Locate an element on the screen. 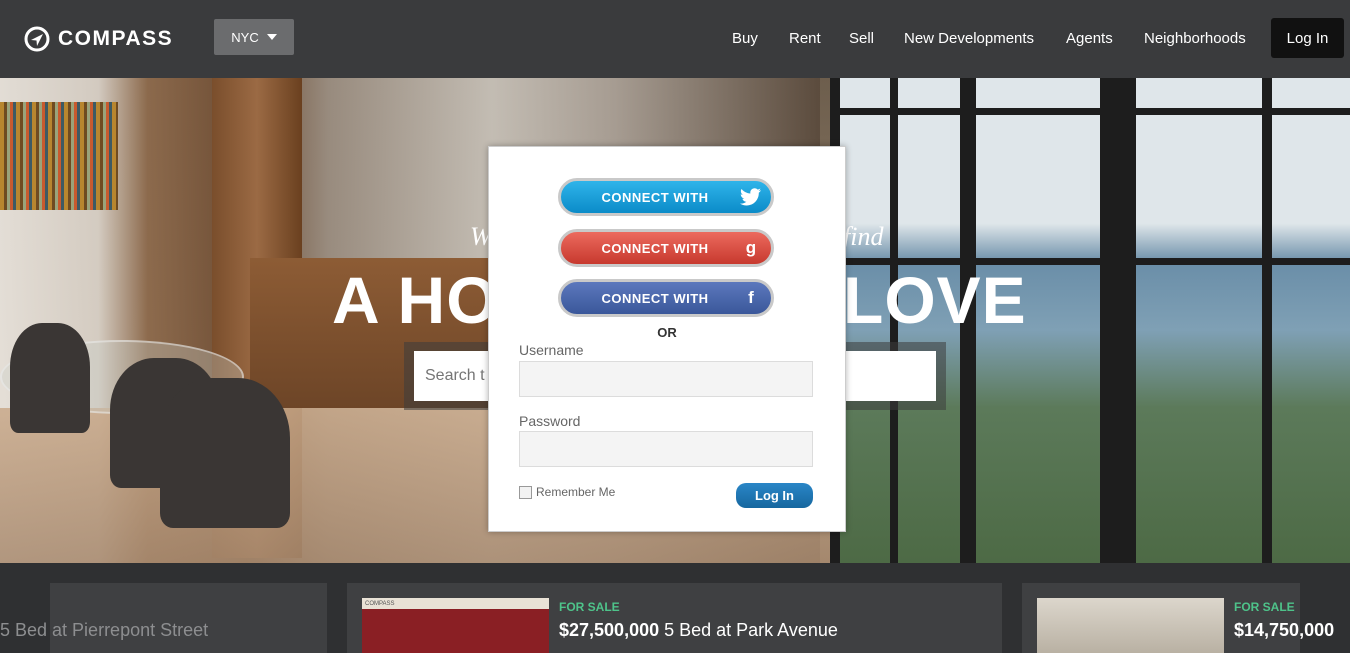  connect-twitter-button: CONNECT WITH is located at coordinates (666, 197).